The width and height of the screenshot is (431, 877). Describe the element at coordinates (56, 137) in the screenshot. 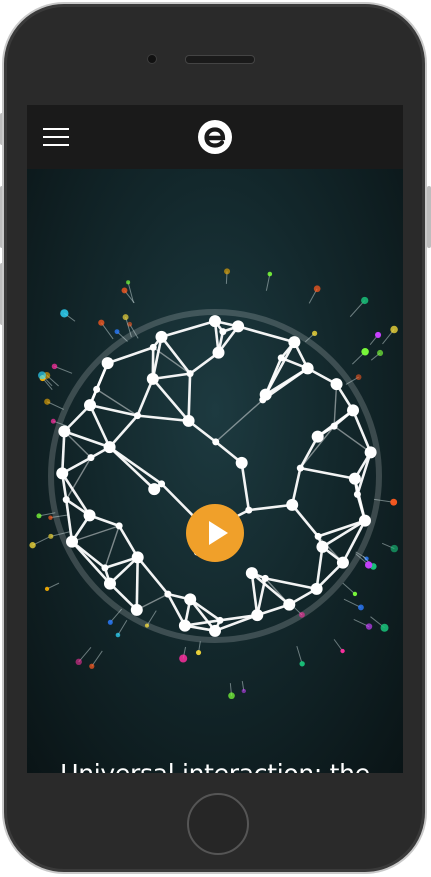

I see `hamburger-menu-icon` at that location.